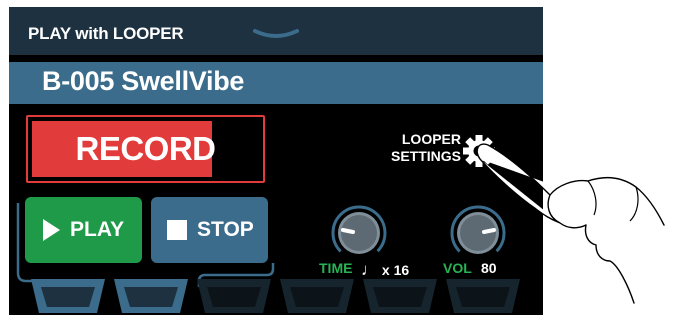  I want to click on play-icon, so click(51, 230).